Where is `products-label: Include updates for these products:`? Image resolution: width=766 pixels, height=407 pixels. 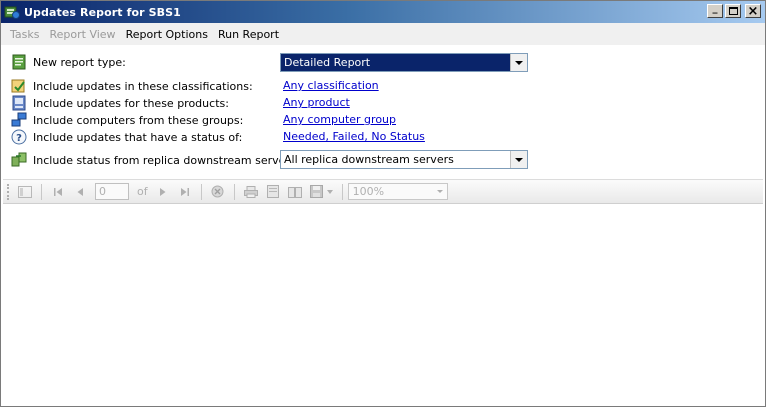
products-label: Include updates for these products: is located at coordinates (131, 103).